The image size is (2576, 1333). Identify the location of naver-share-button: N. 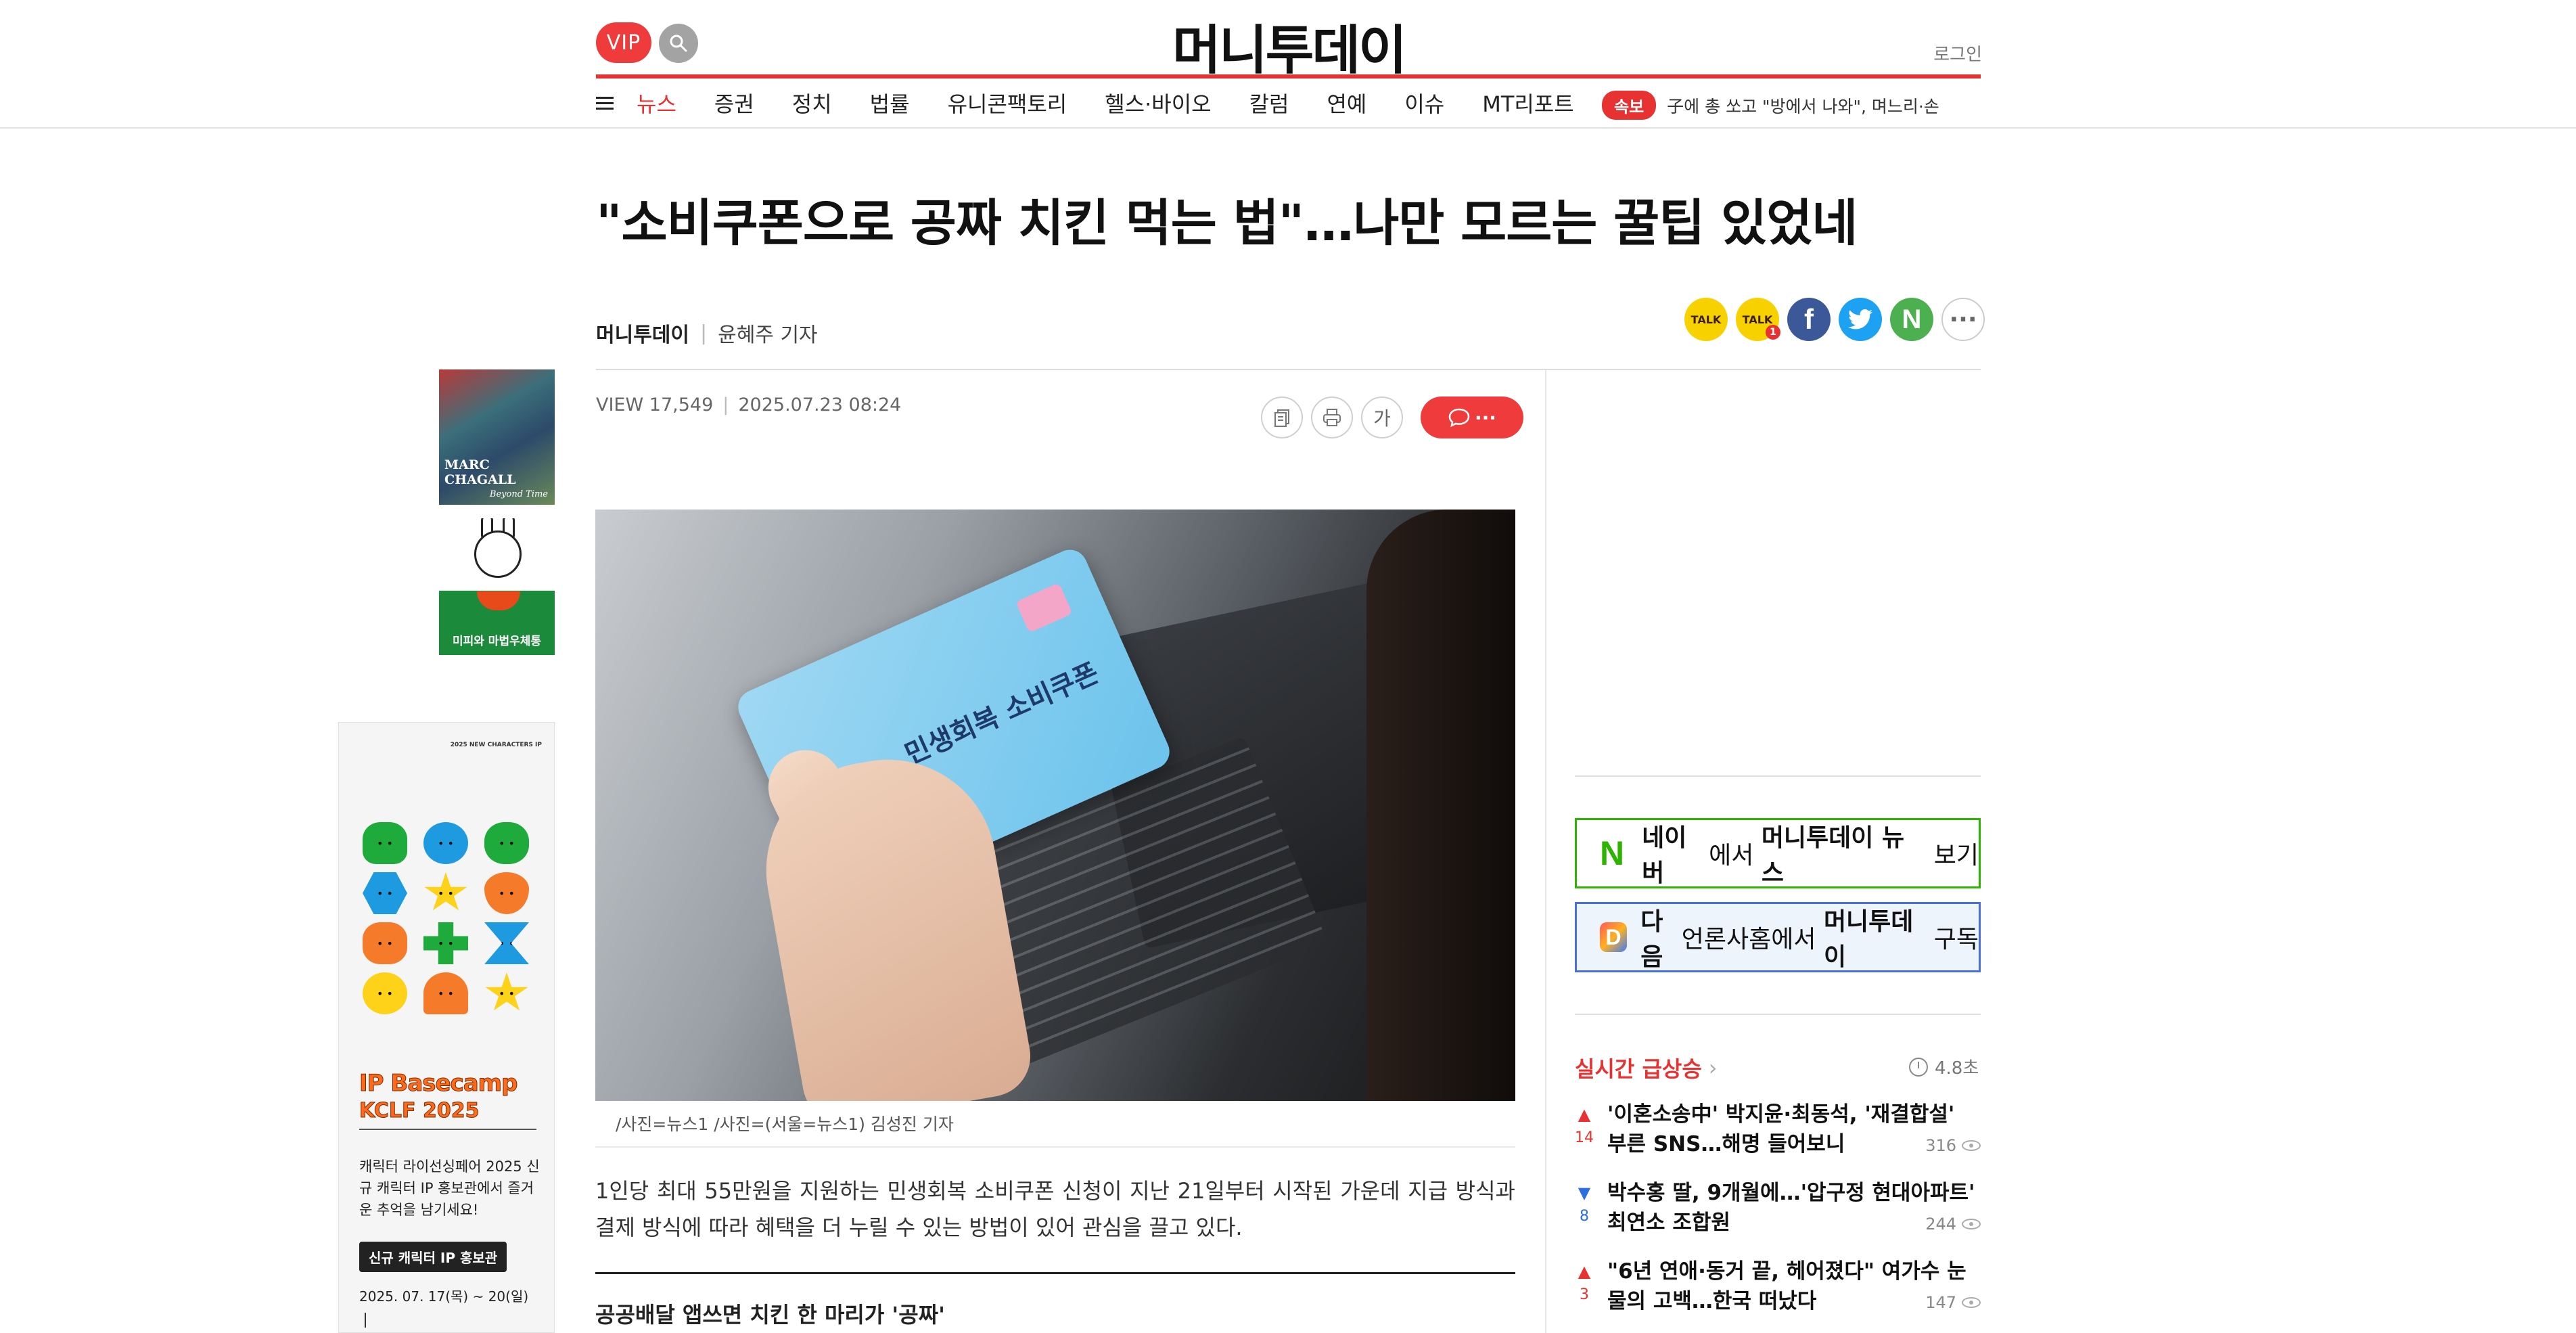
(1911, 320).